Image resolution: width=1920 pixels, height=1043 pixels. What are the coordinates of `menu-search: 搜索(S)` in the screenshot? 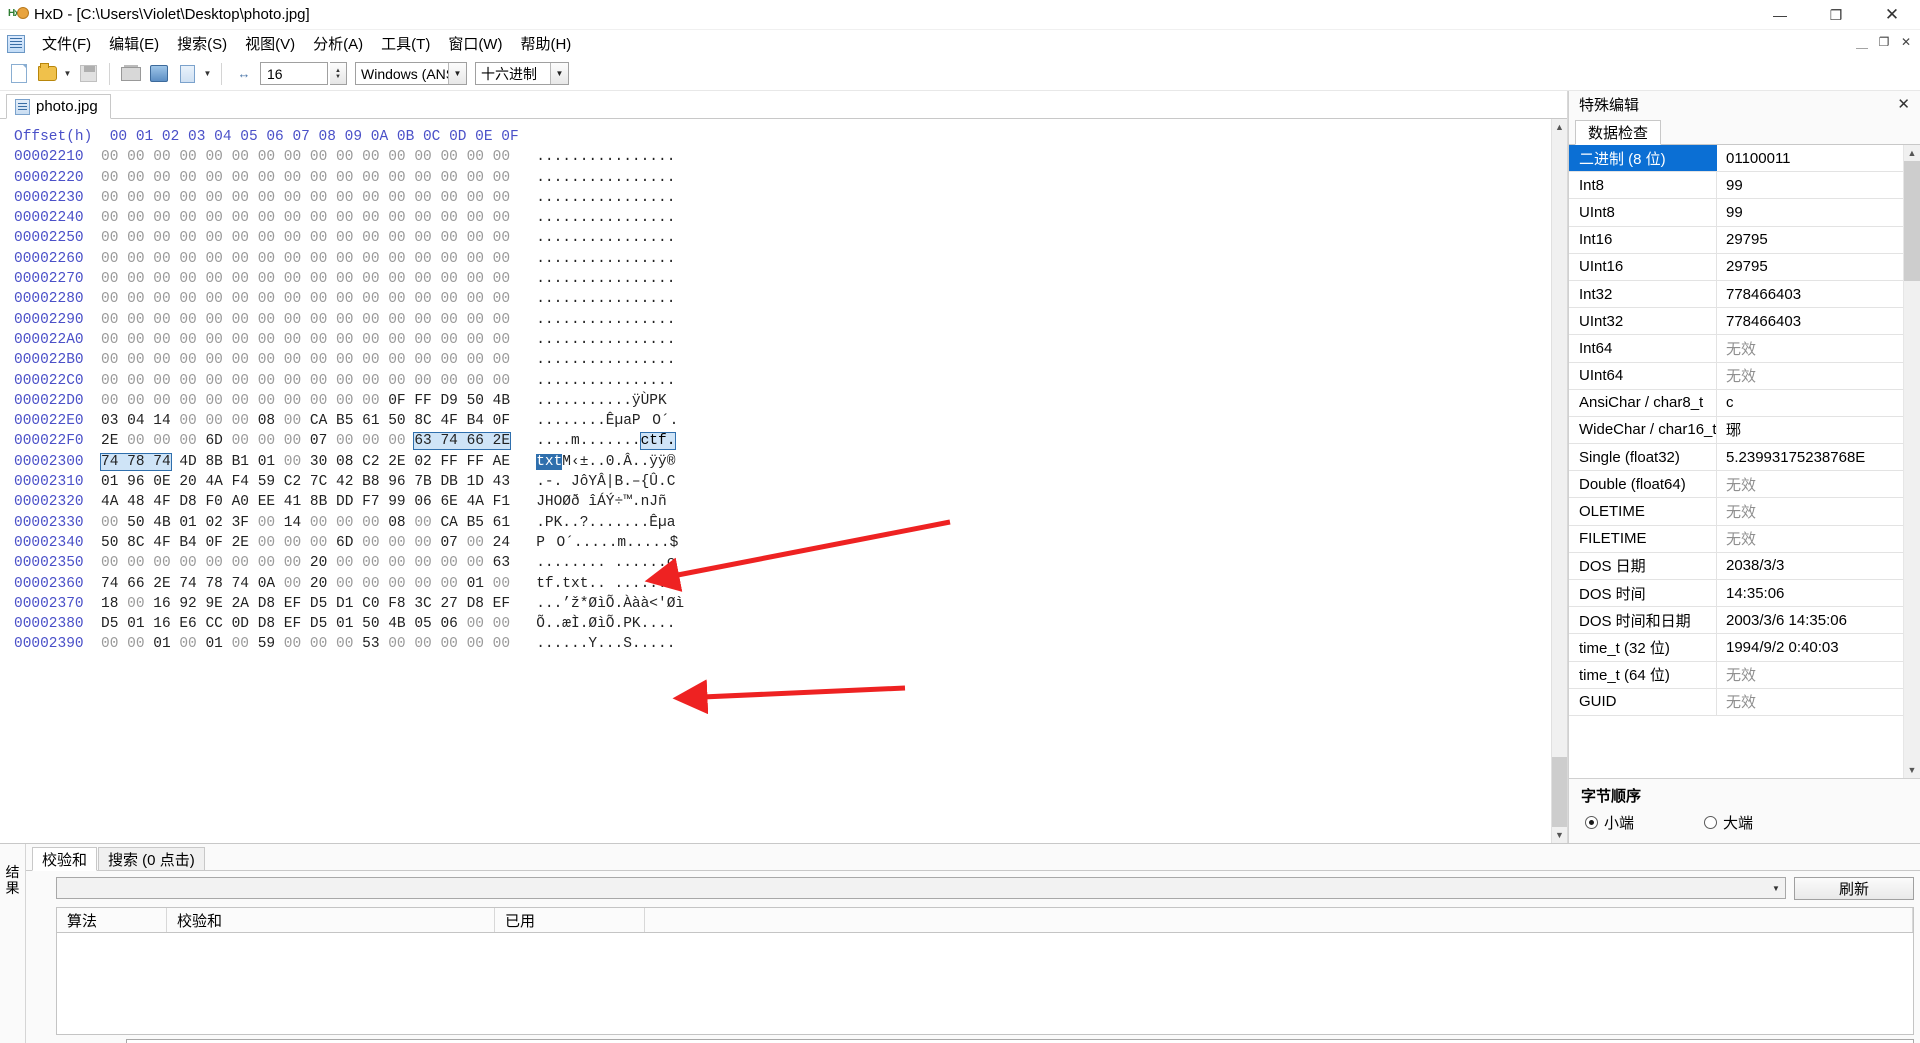 It's located at (202, 43).